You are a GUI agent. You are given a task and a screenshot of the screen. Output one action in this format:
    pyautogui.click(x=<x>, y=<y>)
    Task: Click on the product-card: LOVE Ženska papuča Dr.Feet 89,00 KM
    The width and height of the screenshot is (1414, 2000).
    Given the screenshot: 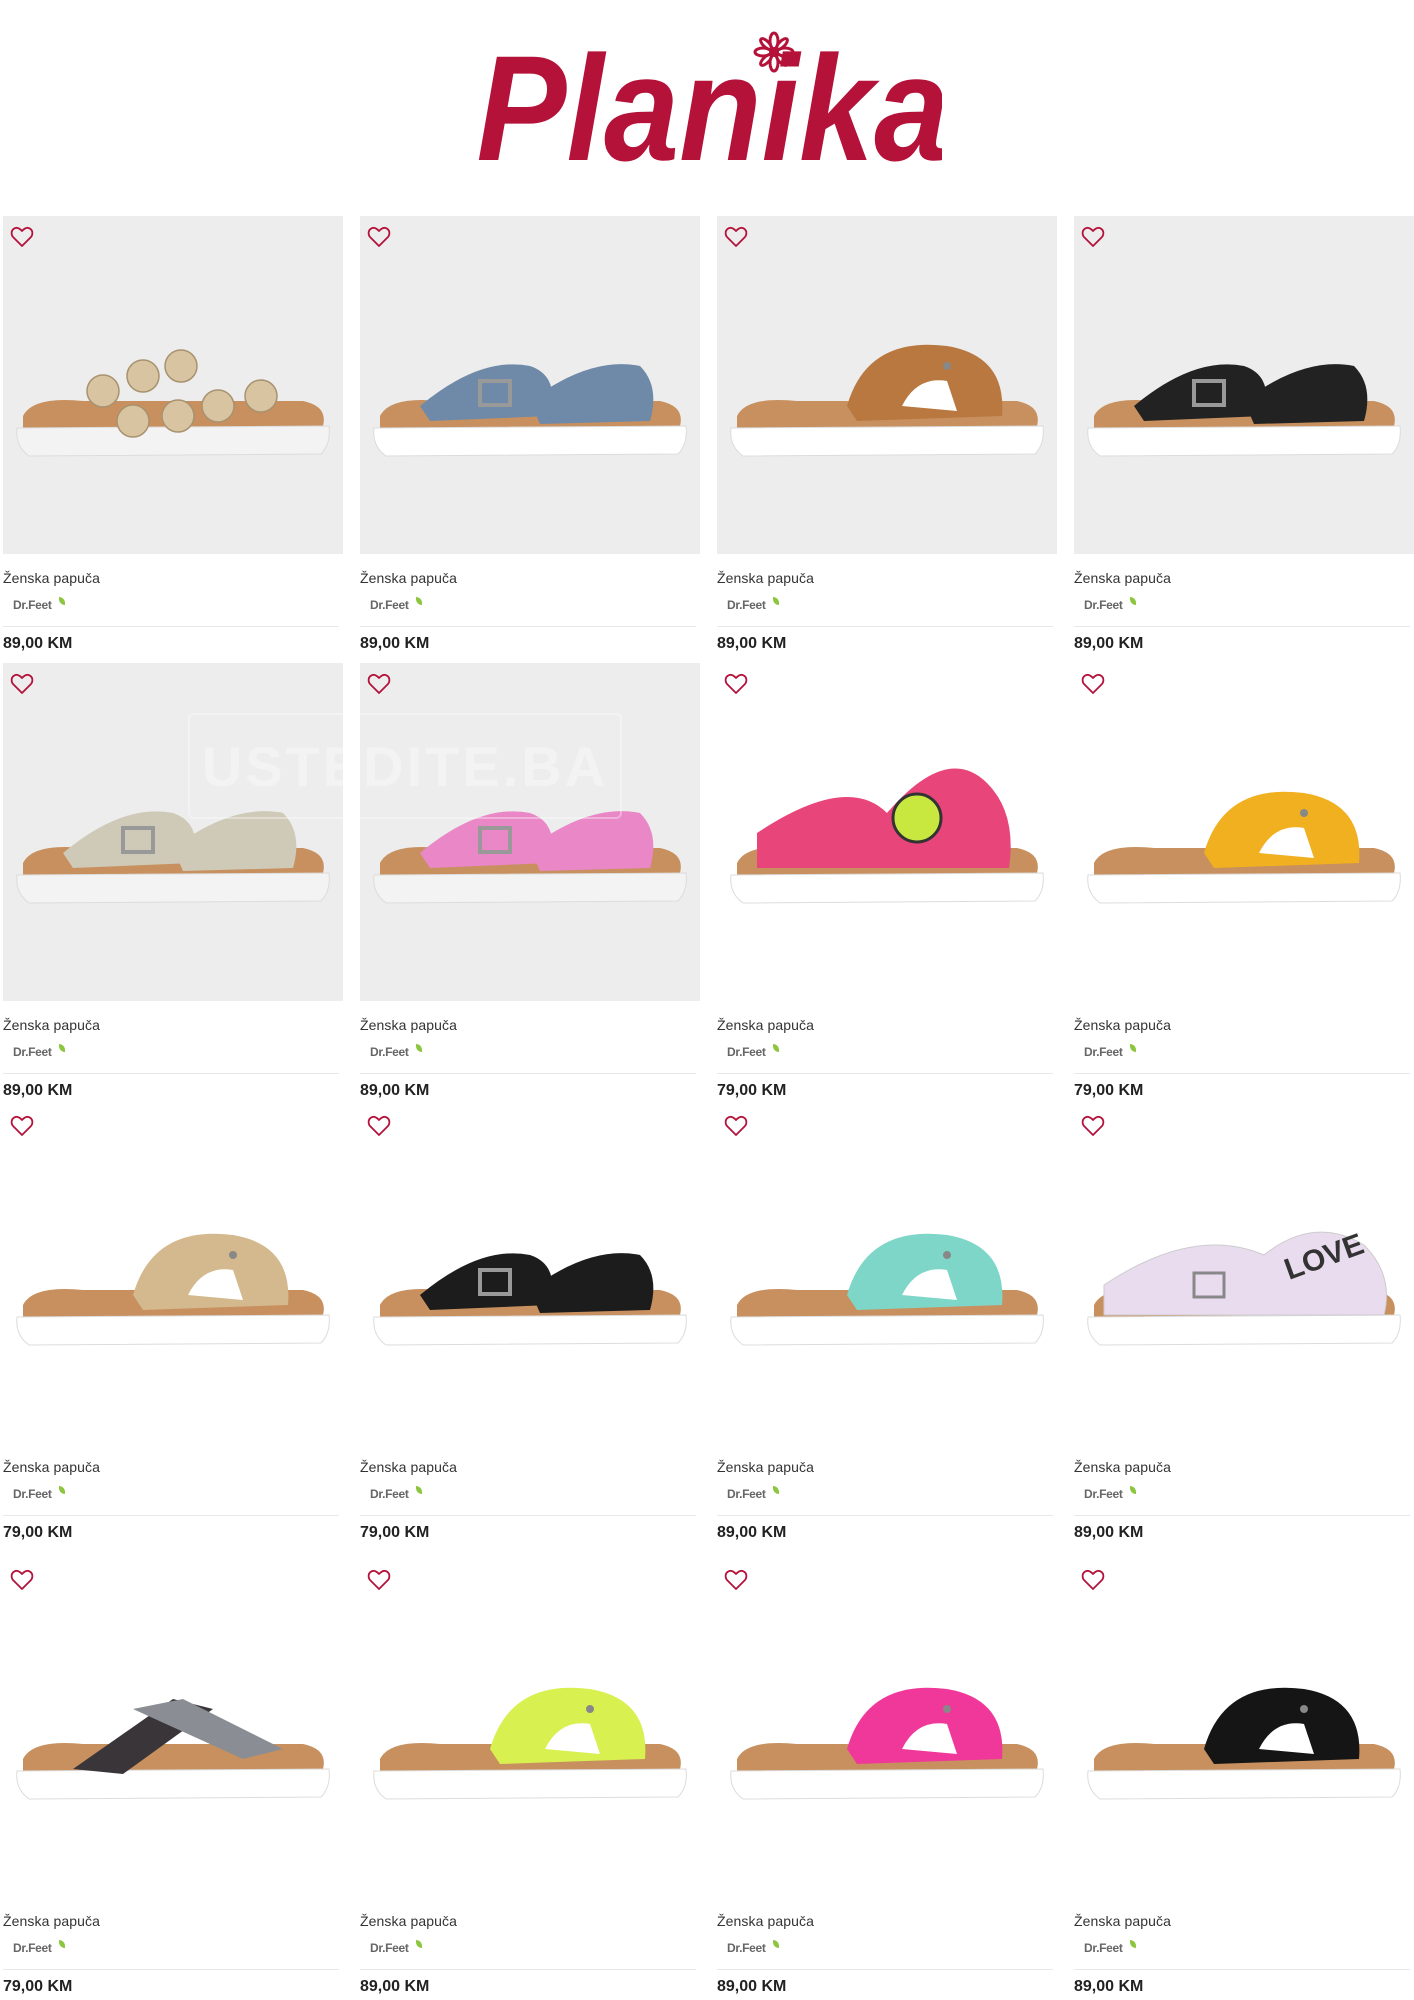 What is the action you would take?
    pyautogui.click(x=1244, y=1325)
    